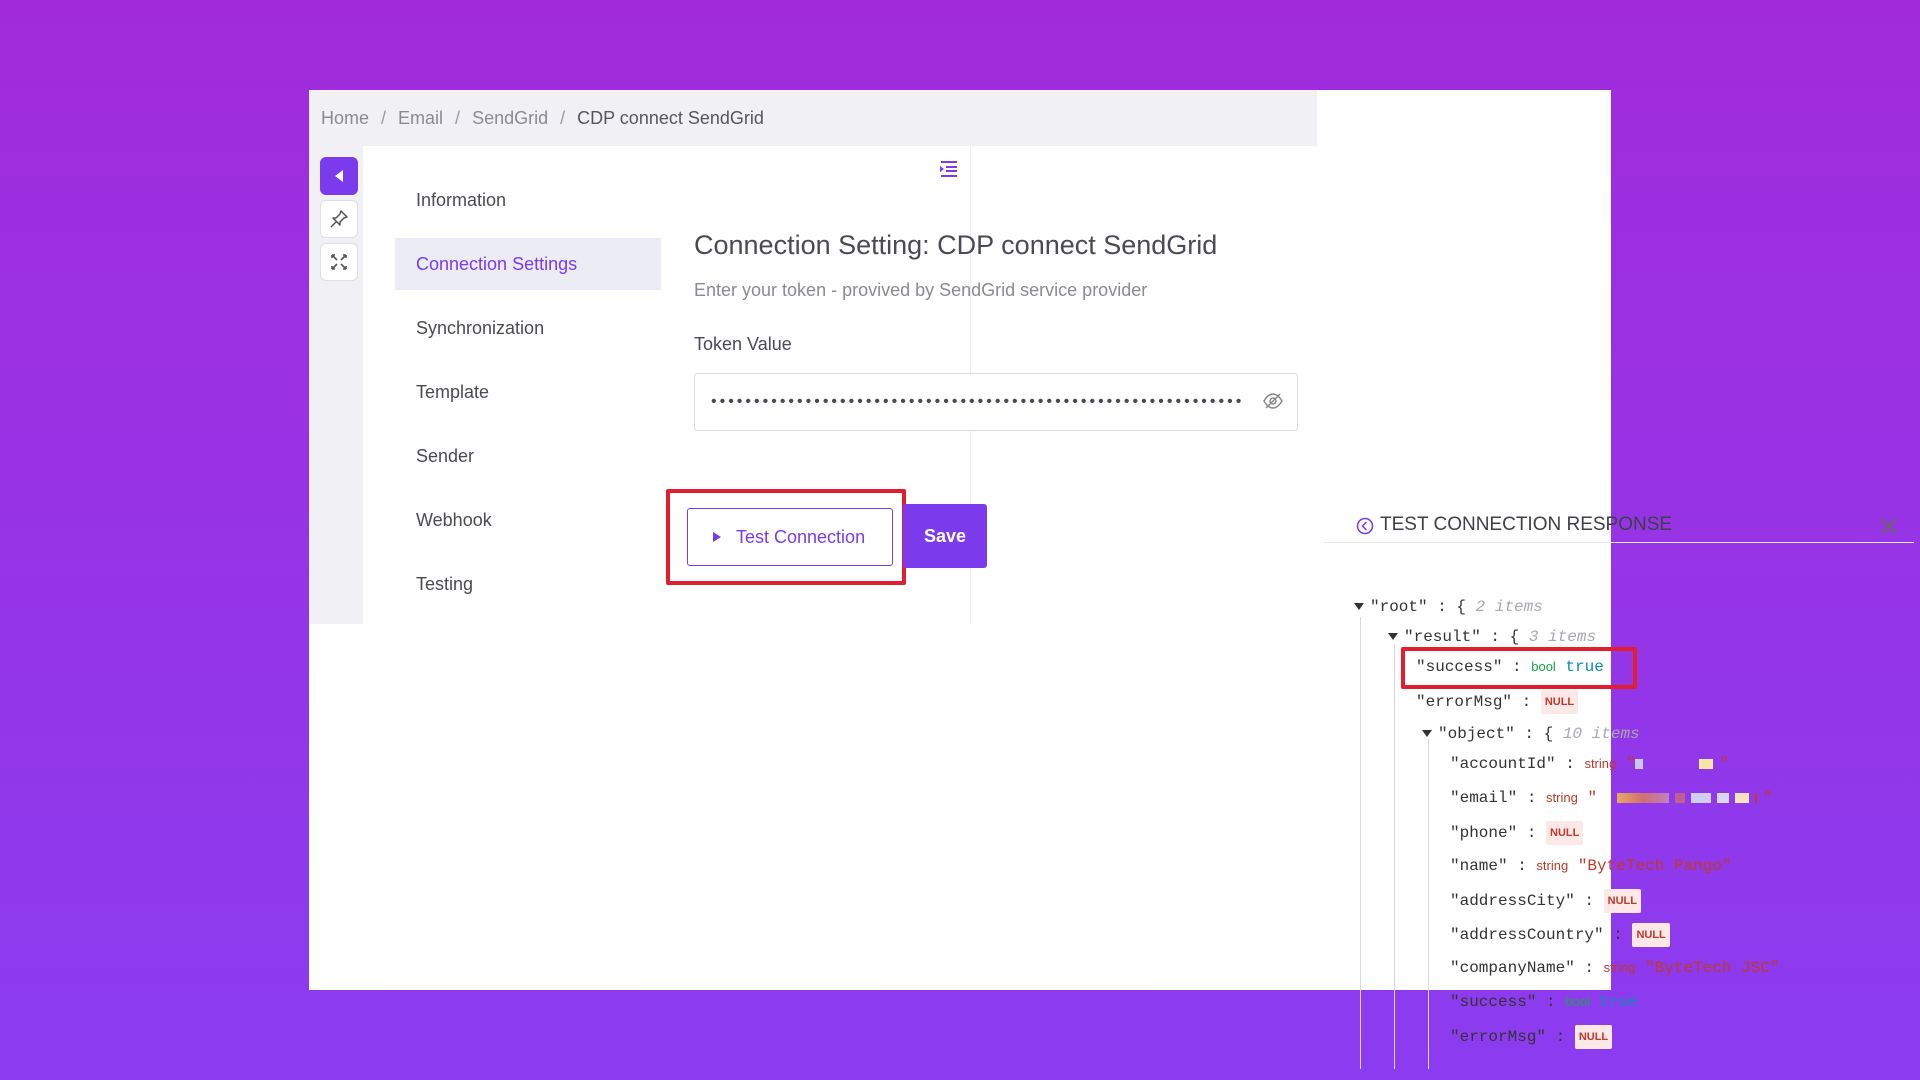 The height and width of the screenshot is (1080, 1920). What do you see at coordinates (1531, 1037) in the screenshot?
I see `json-object-errormsg-row: "errorMsg" : NULL` at bounding box center [1531, 1037].